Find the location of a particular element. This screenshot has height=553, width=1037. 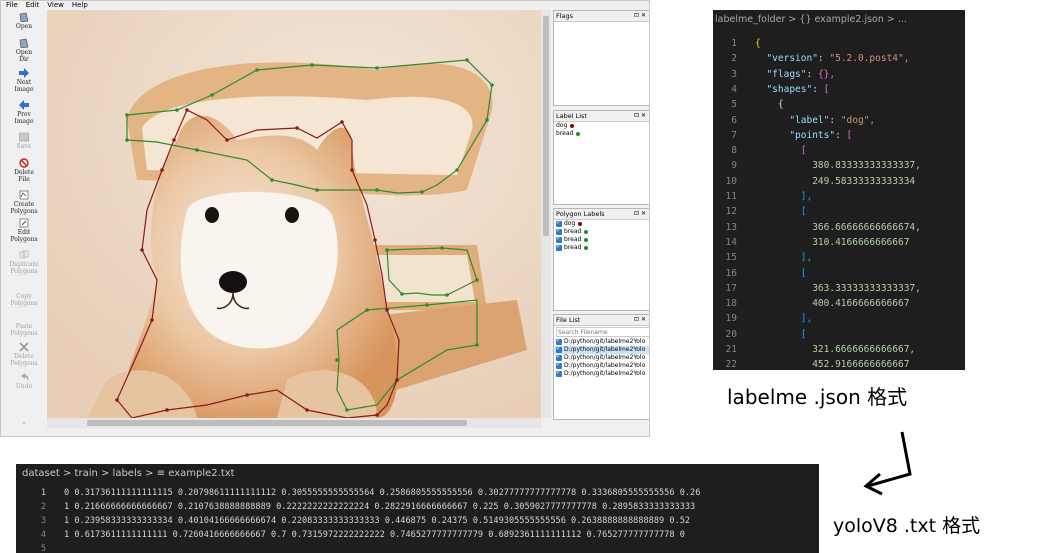

copy-polygons-button: Copy Polygons is located at coordinates (24, 294).